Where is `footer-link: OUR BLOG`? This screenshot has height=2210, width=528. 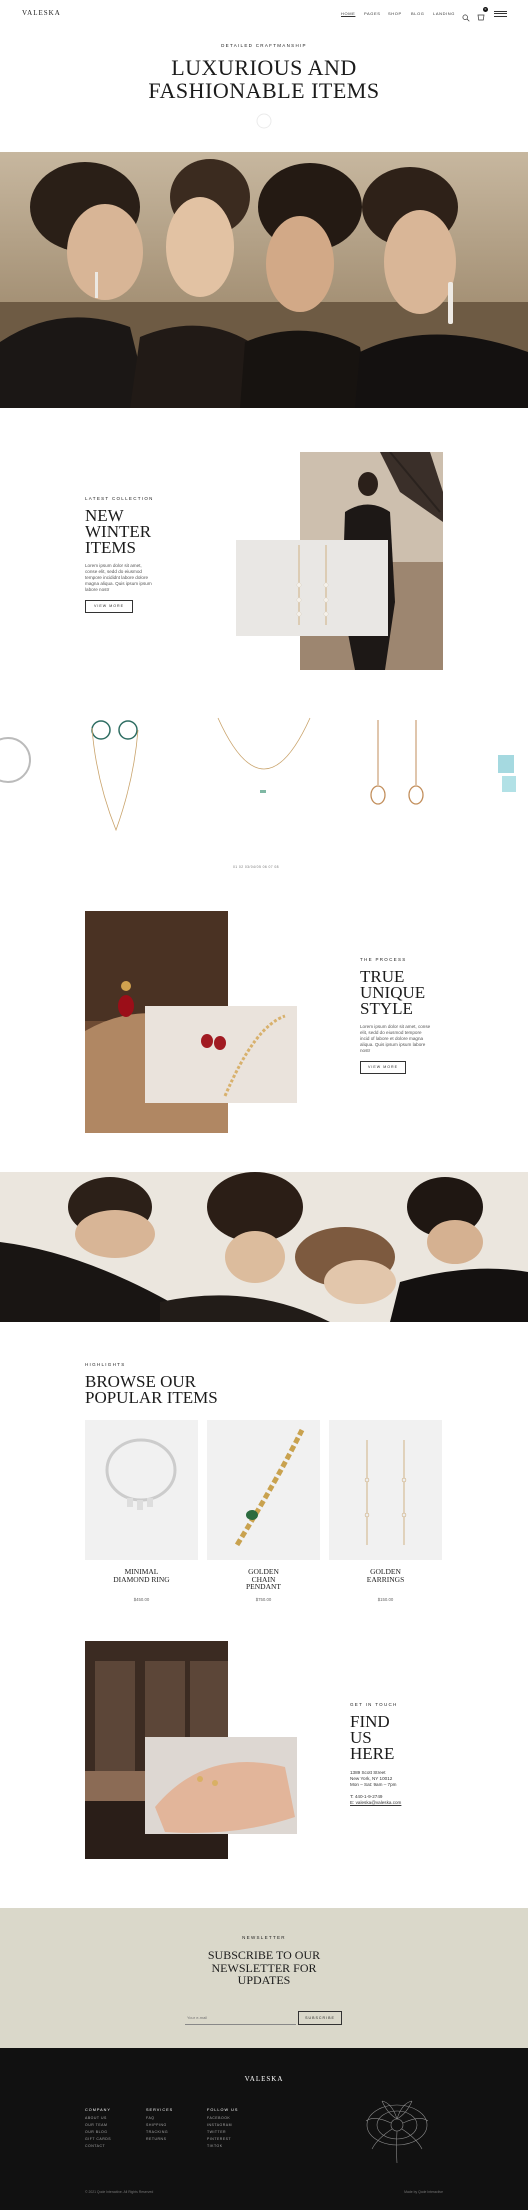 footer-link: OUR BLOG is located at coordinates (98, 2132).